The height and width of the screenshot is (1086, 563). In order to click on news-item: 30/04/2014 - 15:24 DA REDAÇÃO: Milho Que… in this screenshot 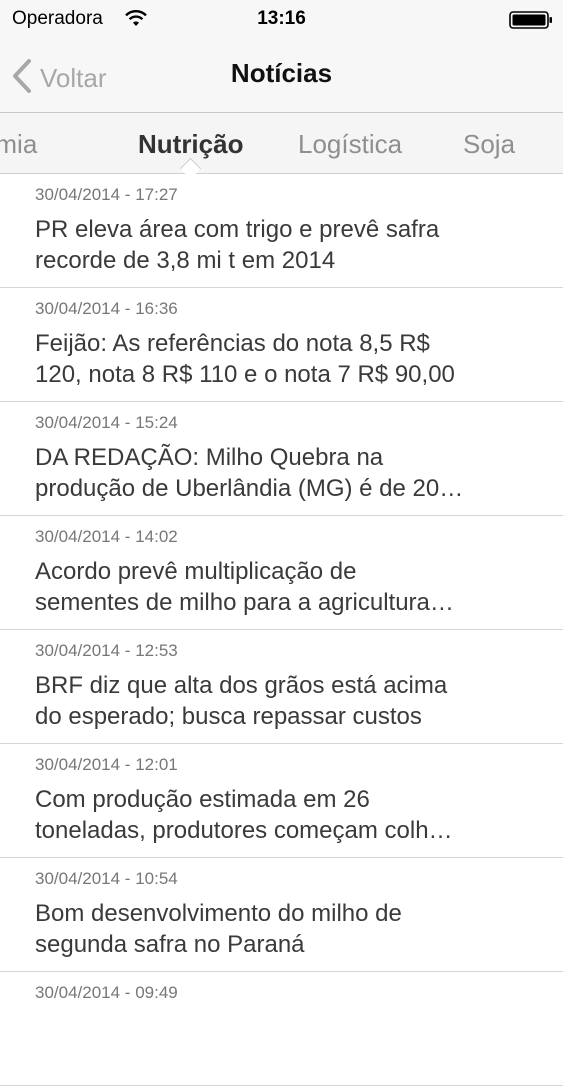, I will do `click(281, 459)`.